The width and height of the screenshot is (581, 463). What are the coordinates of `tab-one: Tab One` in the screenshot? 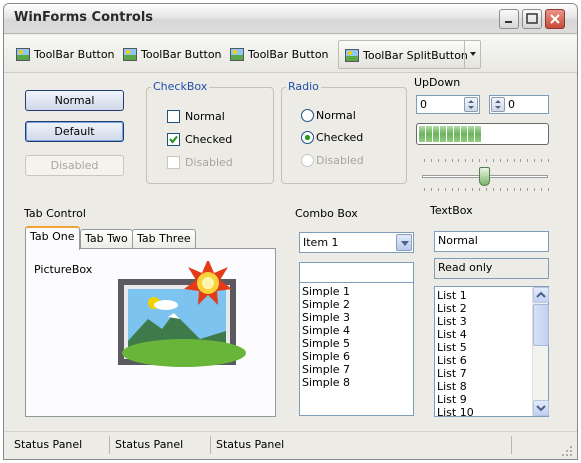 It's located at (52, 238).